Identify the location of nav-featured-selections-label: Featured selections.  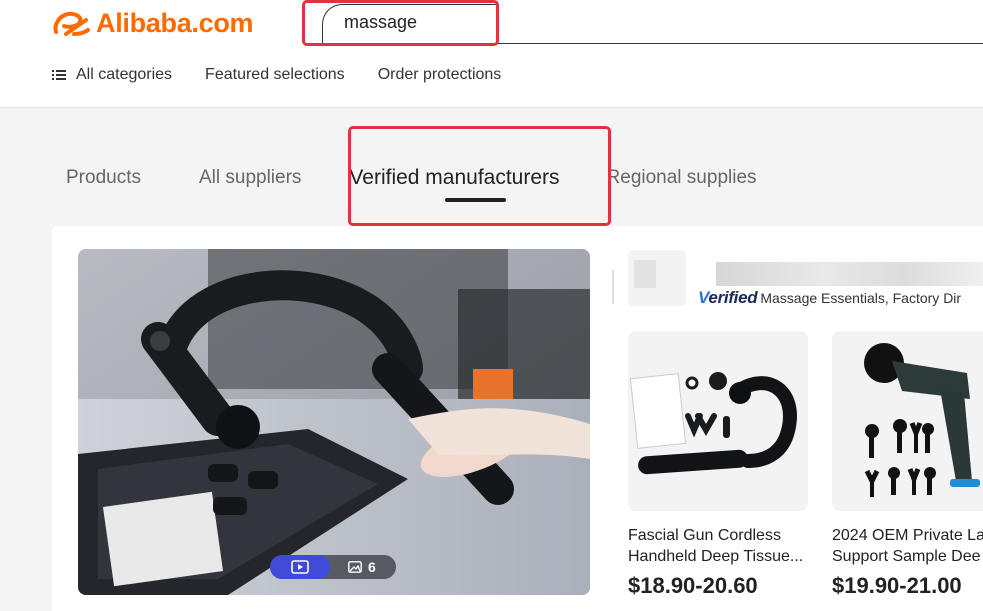
(275, 74).